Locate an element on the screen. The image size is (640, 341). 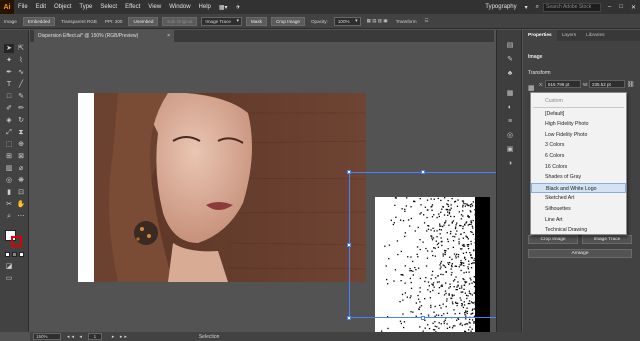
type-tool-icon: T is located at coordinates (9, 84).